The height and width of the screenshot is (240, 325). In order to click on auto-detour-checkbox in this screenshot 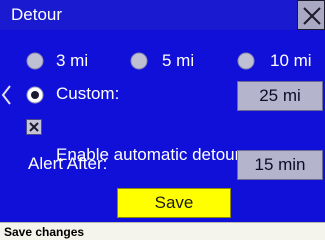, I will do `click(34, 127)`.